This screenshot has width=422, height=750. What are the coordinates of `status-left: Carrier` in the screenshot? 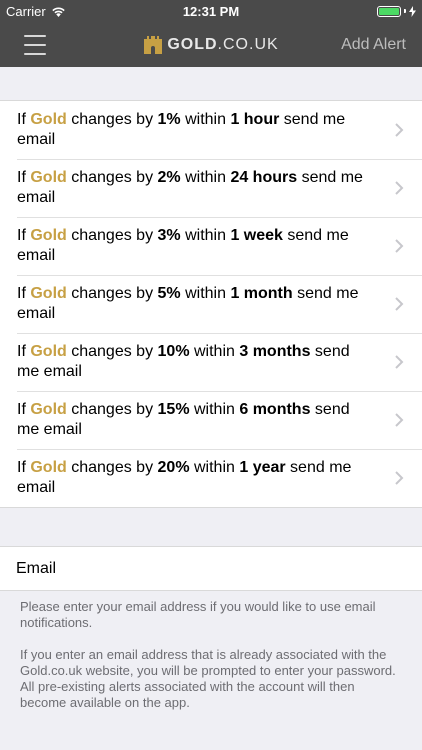 It's located at (36, 11).